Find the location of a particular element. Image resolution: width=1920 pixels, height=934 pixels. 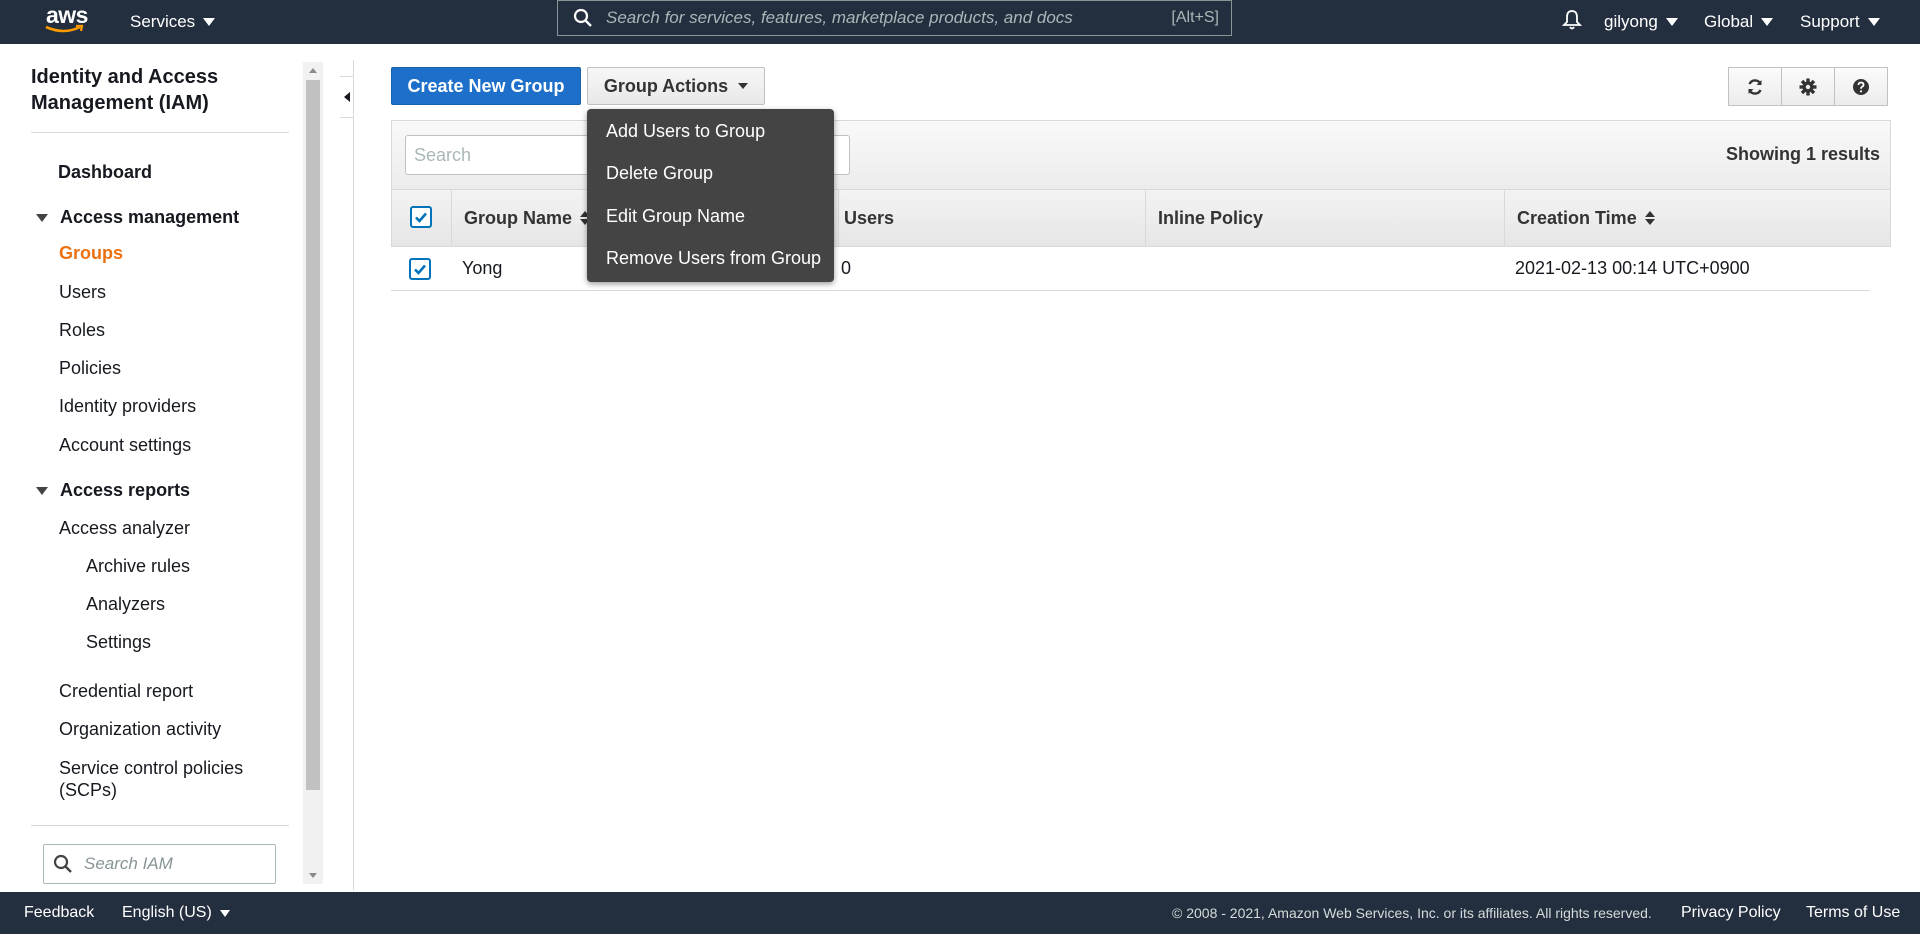

results-count: Showing 1 results is located at coordinates (1802, 154).